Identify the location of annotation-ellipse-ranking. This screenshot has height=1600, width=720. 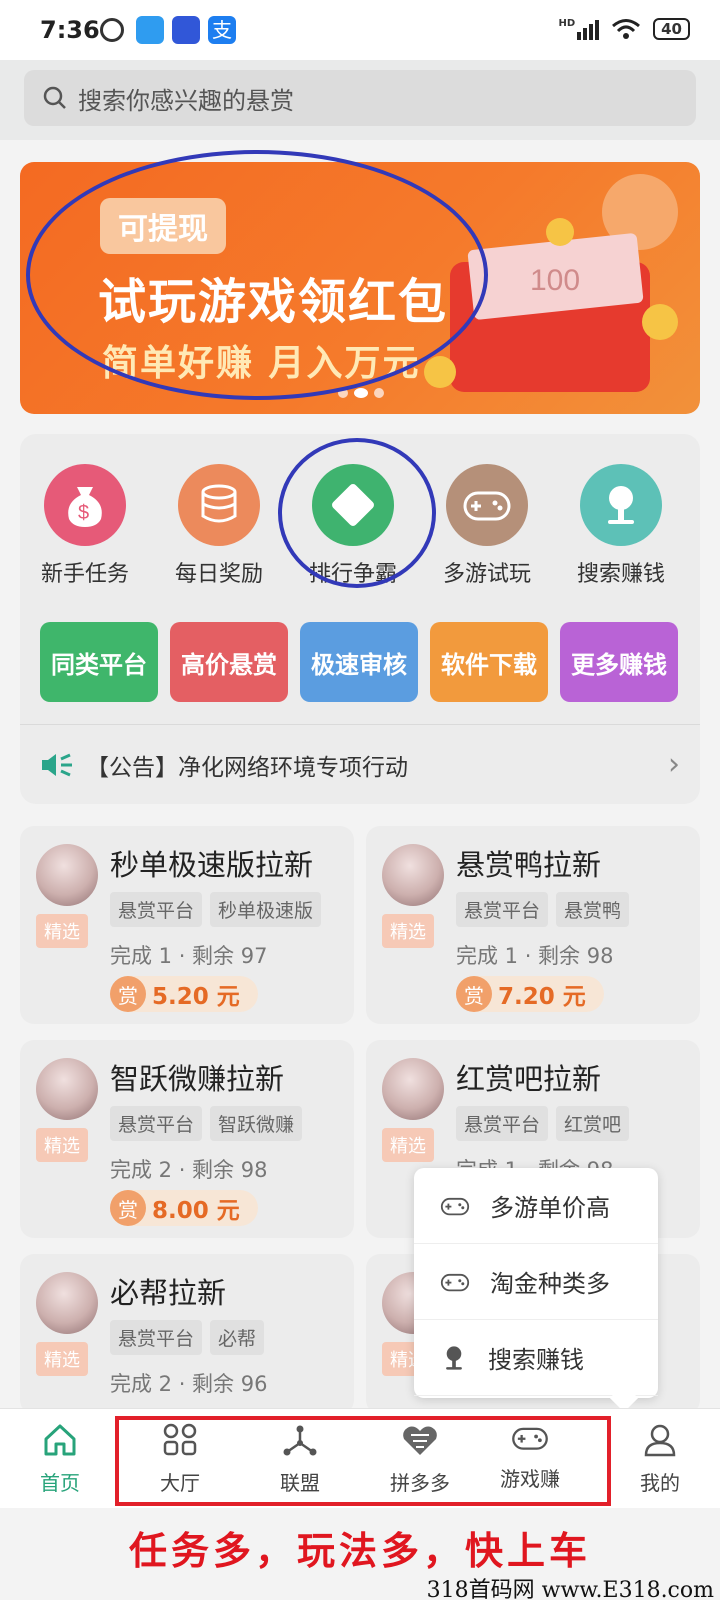
(357, 513).